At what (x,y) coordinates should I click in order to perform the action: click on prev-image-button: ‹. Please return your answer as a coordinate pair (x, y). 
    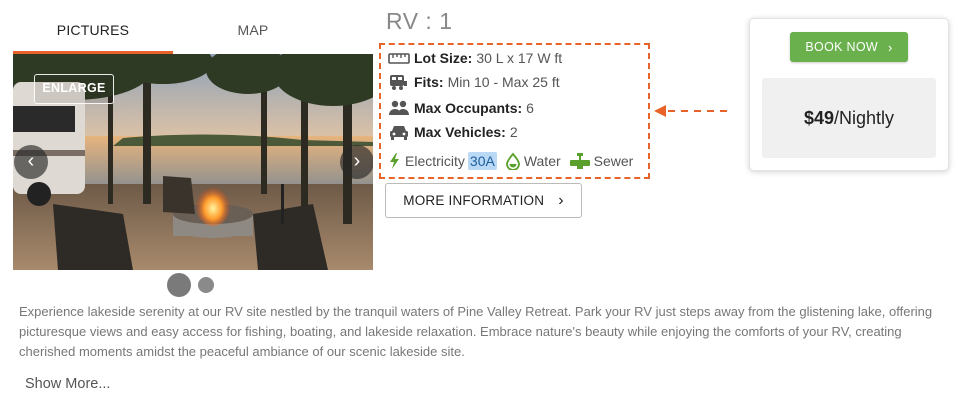
    Looking at the image, I should click on (31, 162).